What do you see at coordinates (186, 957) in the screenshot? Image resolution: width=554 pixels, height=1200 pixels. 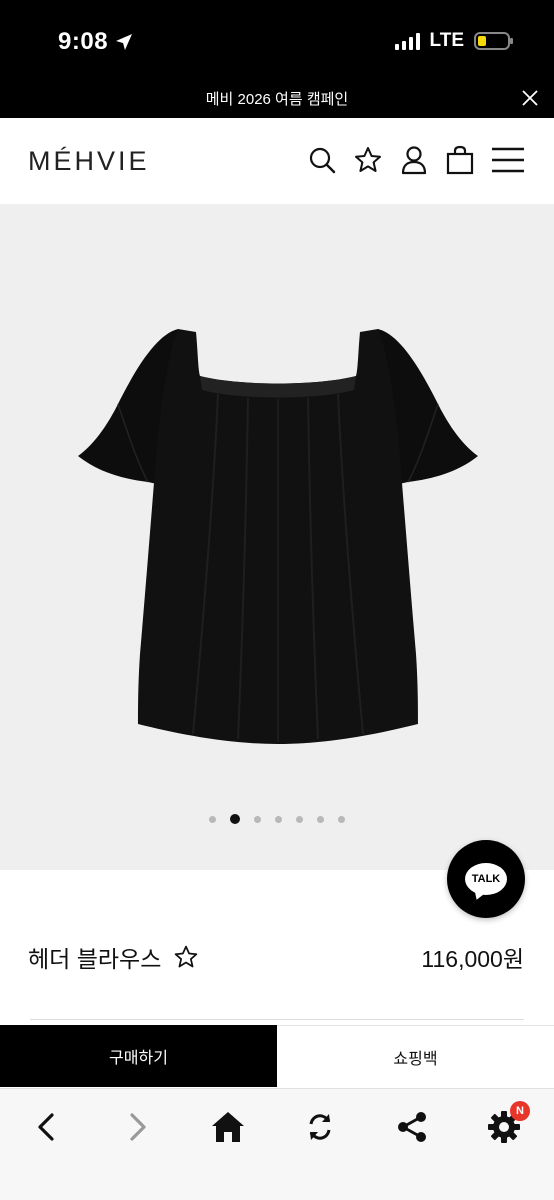 I see `wishlist-star-icon` at bounding box center [186, 957].